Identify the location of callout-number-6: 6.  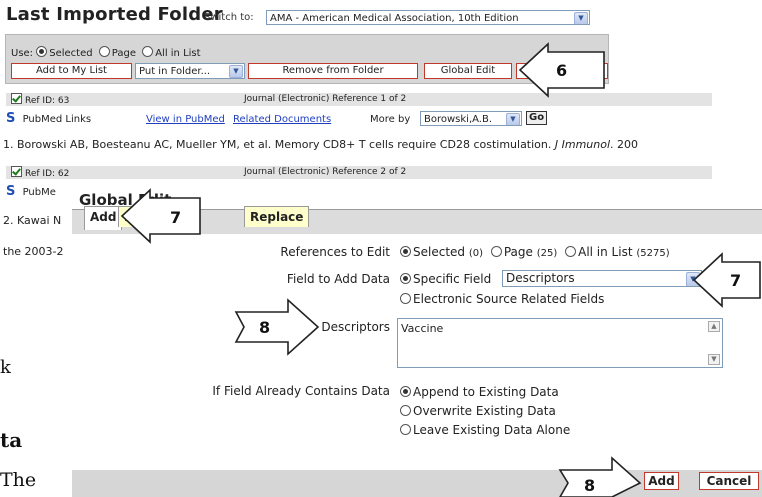
(561, 70).